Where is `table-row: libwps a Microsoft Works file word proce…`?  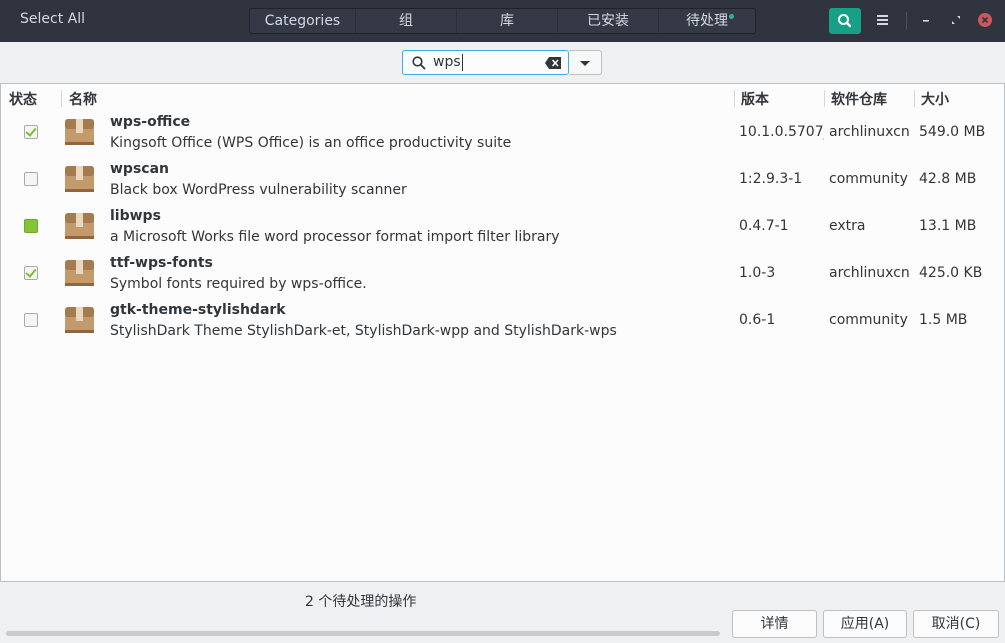 table-row: libwps a Microsoft Works file word proce… is located at coordinates (502, 227).